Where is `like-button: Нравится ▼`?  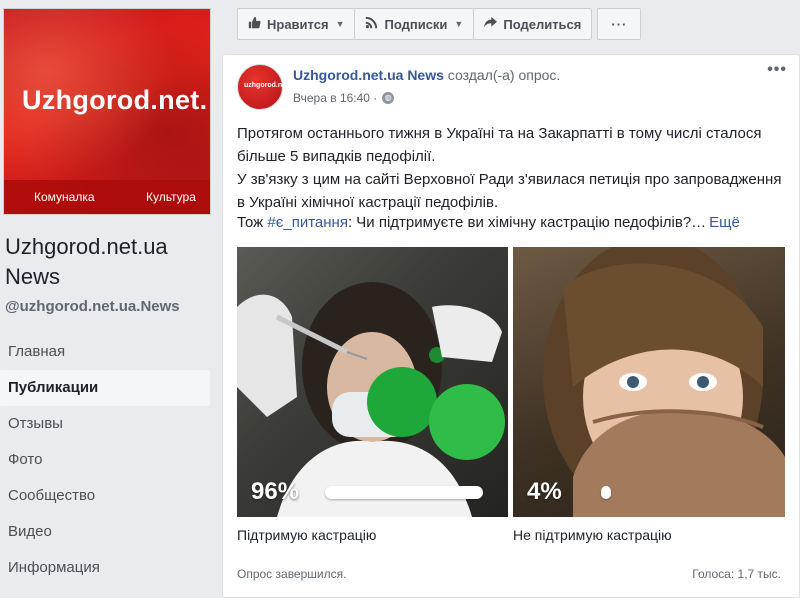 like-button: Нравится ▼ is located at coordinates (296, 24).